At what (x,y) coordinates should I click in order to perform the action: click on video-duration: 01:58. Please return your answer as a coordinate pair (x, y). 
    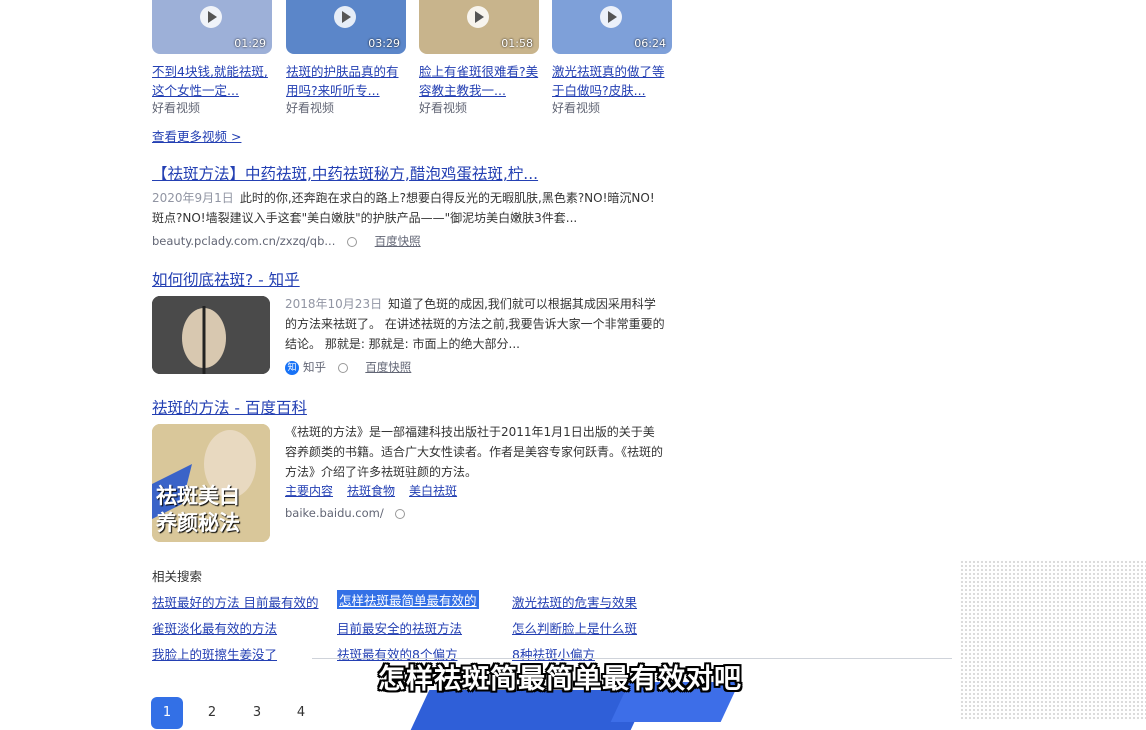
    Looking at the image, I should click on (517, 43).